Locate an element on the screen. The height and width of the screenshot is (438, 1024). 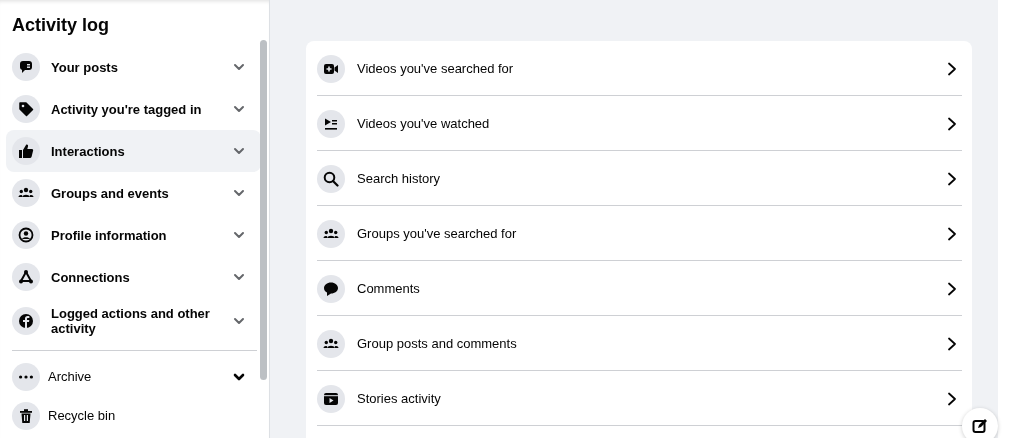
play-clip-icon is located at coordinates (331, 399).